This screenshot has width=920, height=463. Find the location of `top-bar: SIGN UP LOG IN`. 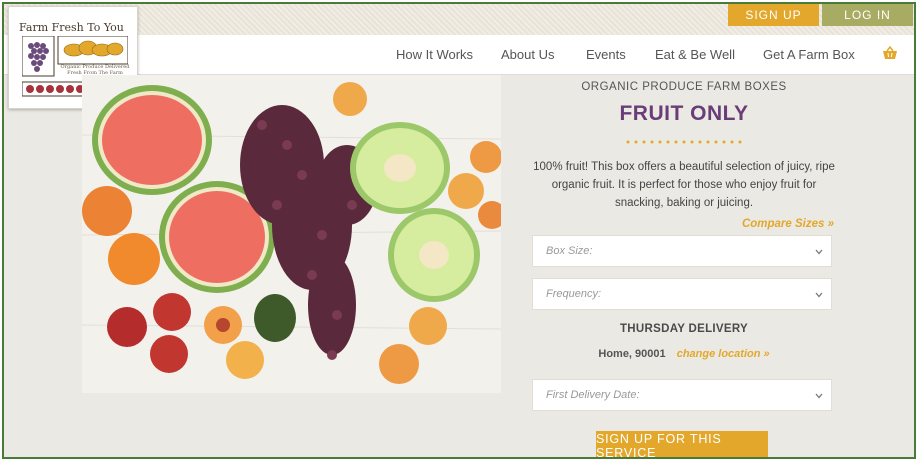

top-bar: SIGN UP LOG IN is located at coordinates (459, 19).